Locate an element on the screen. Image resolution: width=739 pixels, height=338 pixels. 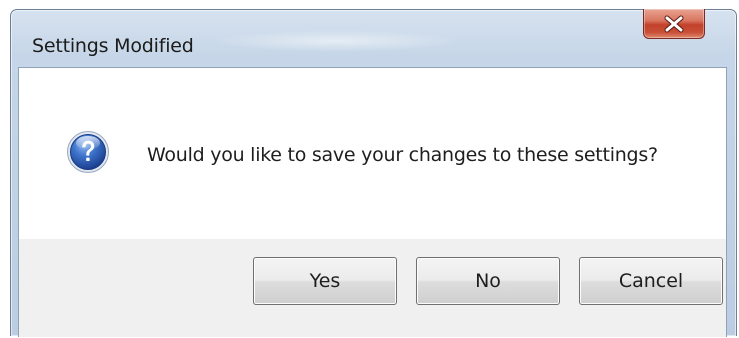
question-icon is located at coordinates (88, 152).